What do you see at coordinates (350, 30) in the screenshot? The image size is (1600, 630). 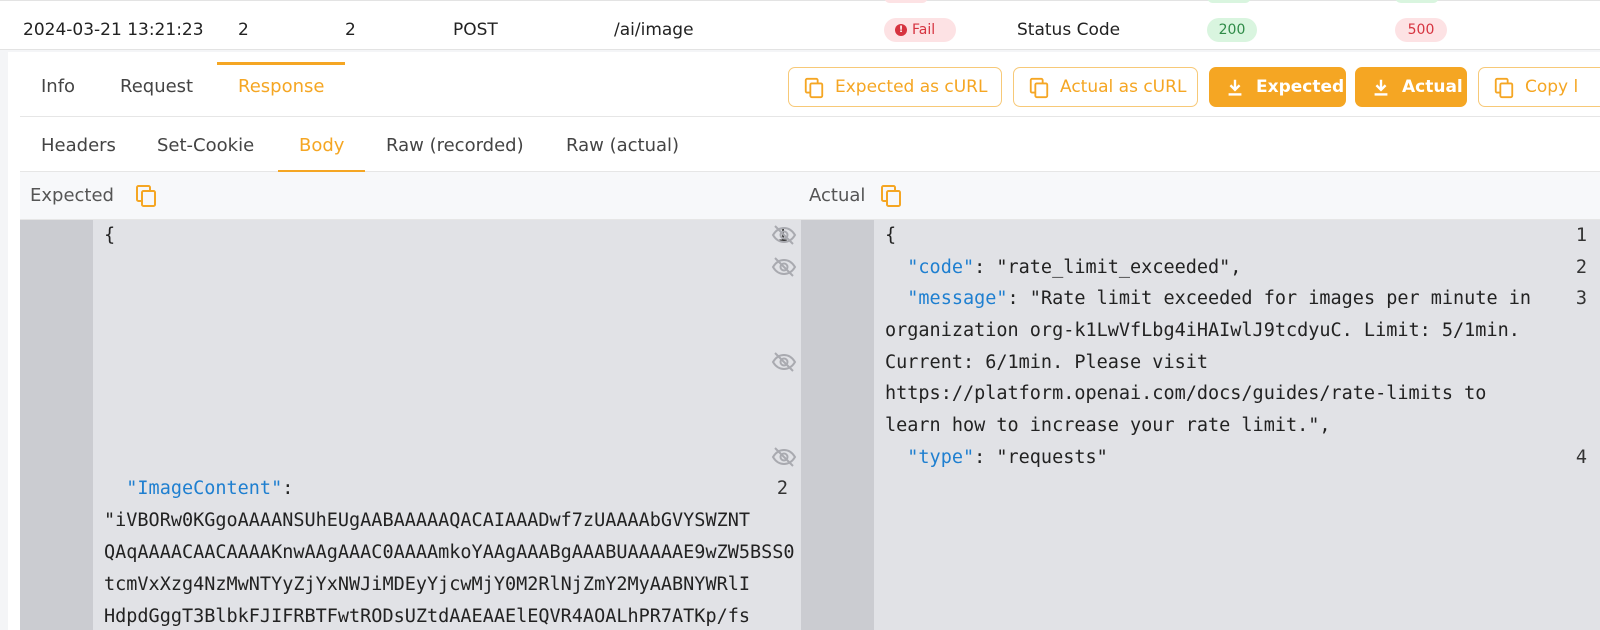 I see `count-cell-2: 2` at bounding box center [350, 30].